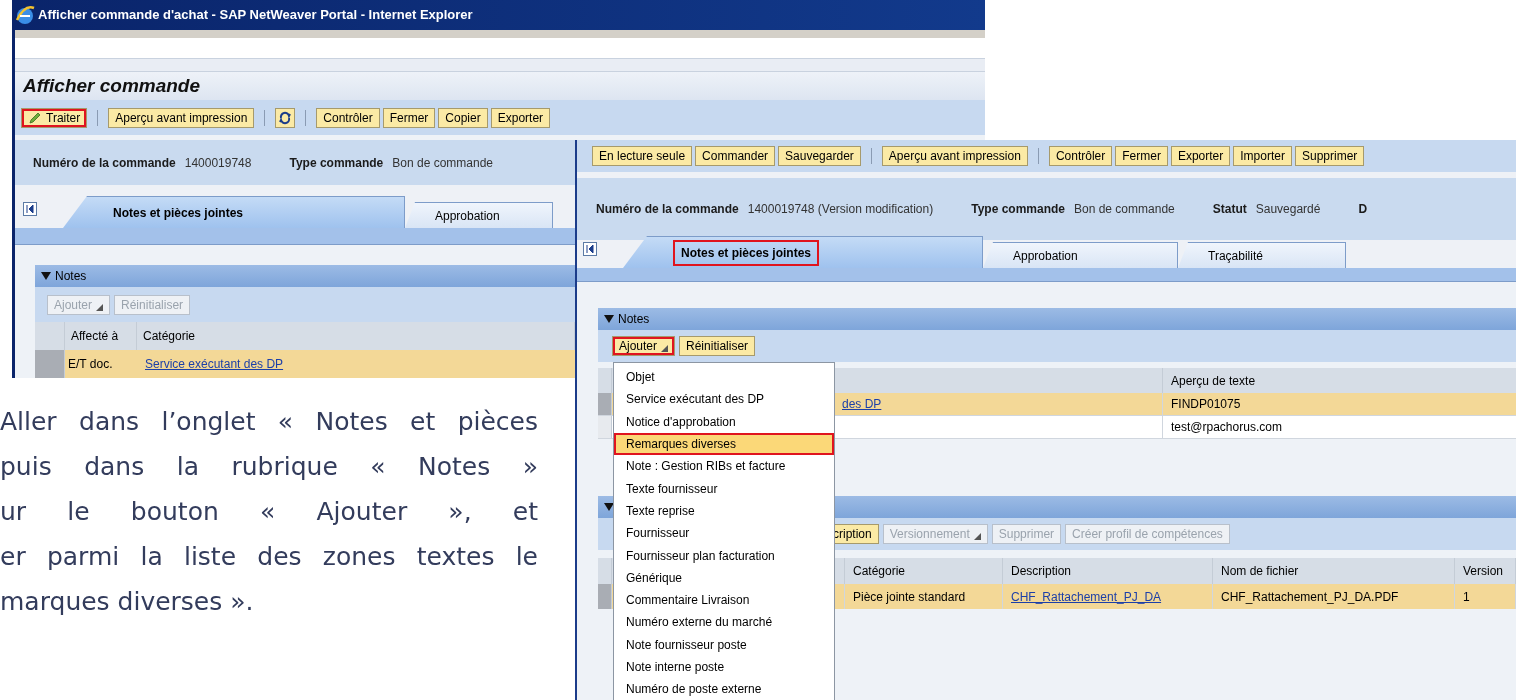  I want to click on instruction-text: Aller dans l’onglet « Notes et pièces, so click(269, 422).